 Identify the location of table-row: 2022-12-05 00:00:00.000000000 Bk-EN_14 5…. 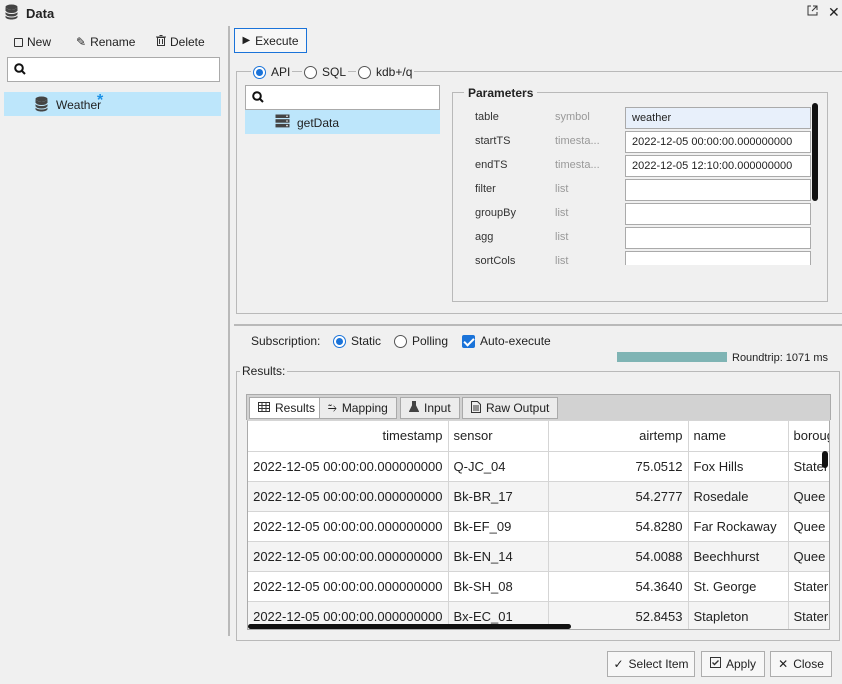
(538, 556).